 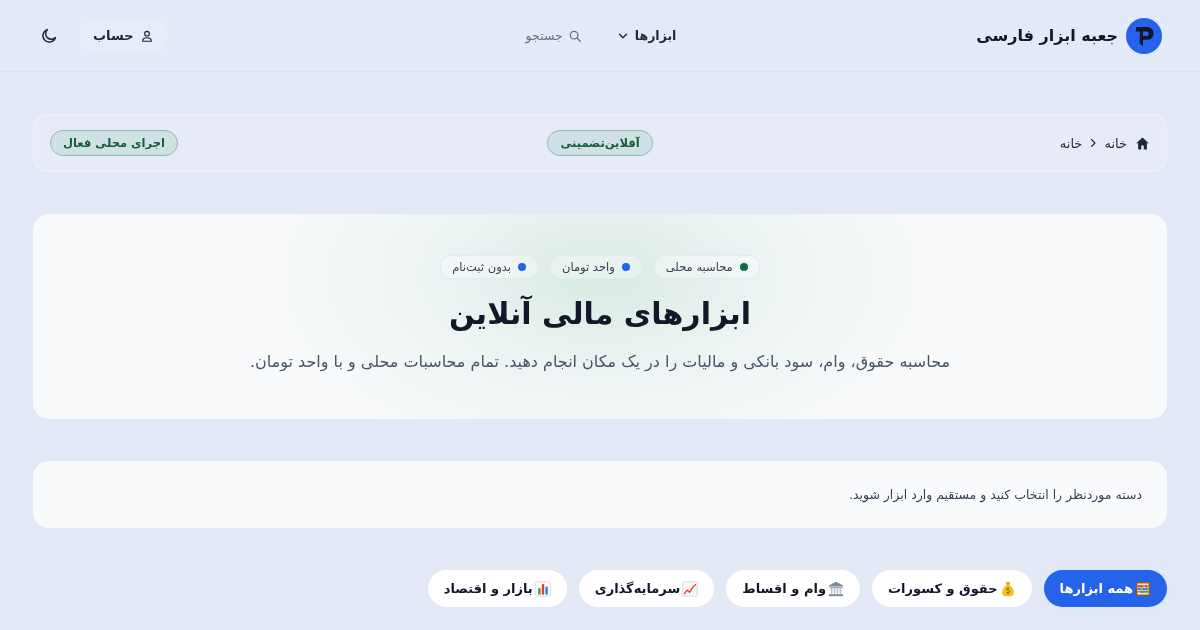 What do you see at coordinates (646, 588) in the screenshot?
I see `category-tab: سرمایه‌گذاری` at bounding box center [646, 588].